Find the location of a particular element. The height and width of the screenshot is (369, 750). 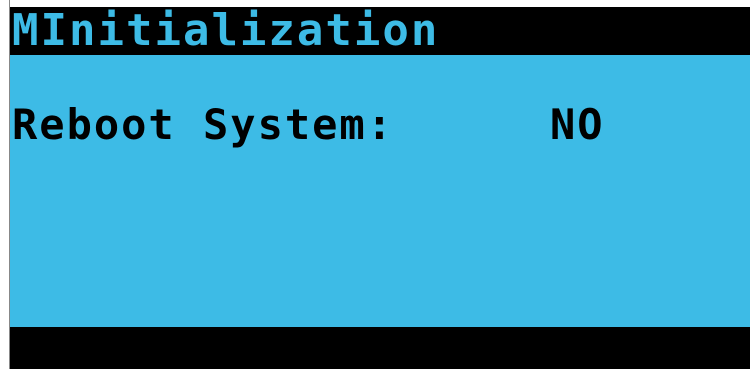

parameter-label: Reboot System: is located at coordinates (203, 124).